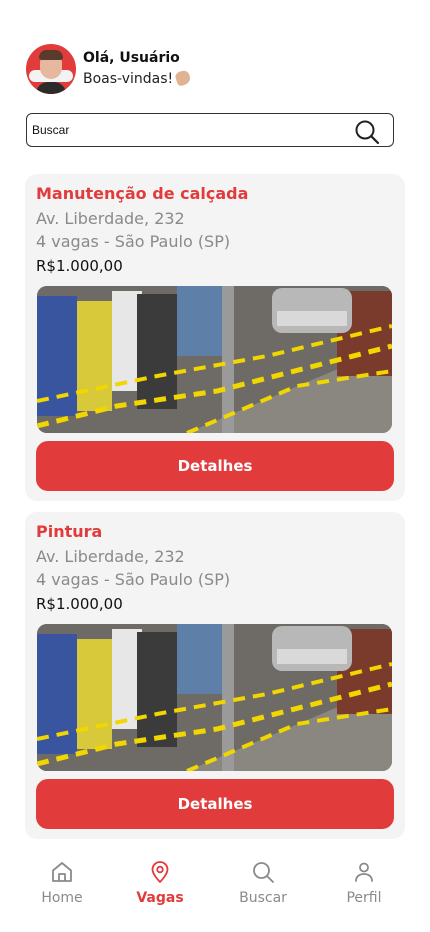  Describe the element at coordinates (62, 883) in the screenshot. I see `nav-item-home: Home` at that location.